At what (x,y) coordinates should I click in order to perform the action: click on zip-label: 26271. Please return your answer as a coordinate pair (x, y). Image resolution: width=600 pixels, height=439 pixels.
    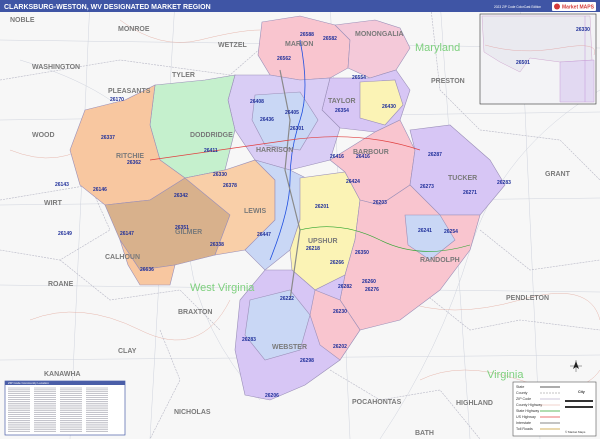
    Looking at the image, I should click on (470, 193).